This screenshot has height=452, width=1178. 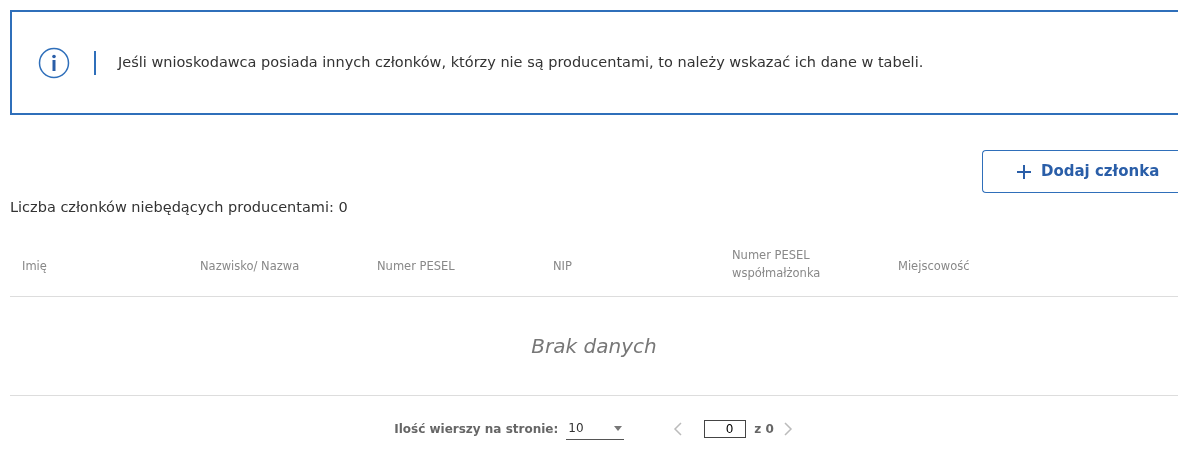 I want to click on add-member-button: Dodaj członka, so click(x=1080, y=171).